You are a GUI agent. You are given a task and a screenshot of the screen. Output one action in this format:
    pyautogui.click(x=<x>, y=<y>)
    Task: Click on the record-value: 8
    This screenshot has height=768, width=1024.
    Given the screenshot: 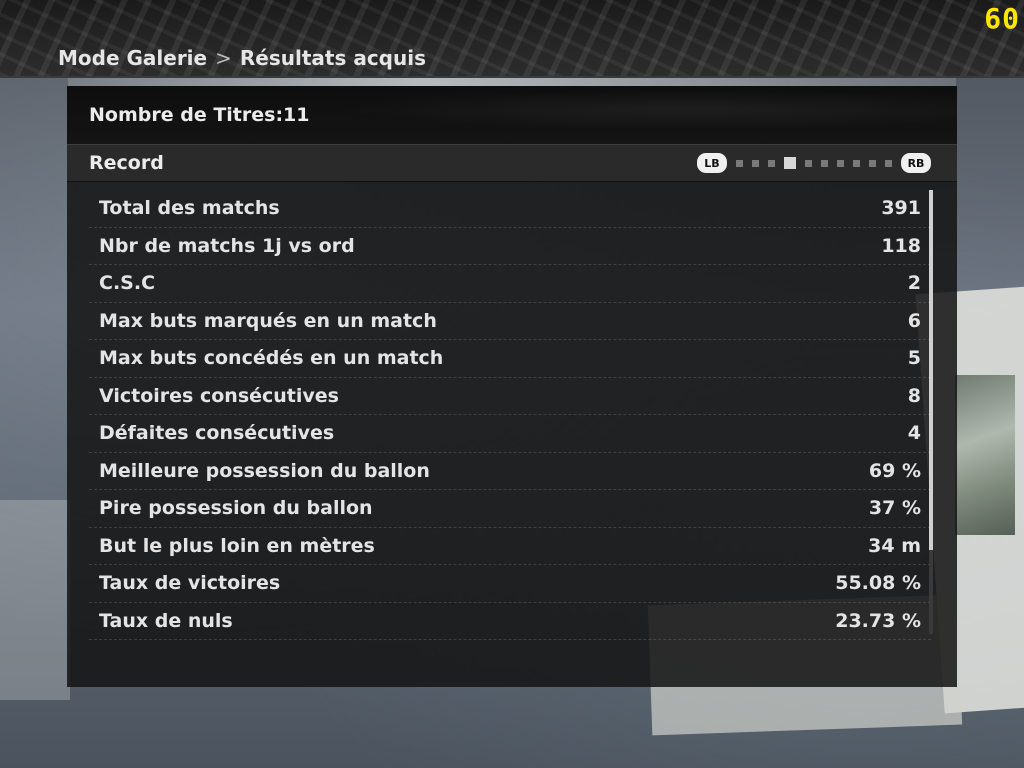 What is the action you would take?
    pyautogui.click(x=914, y=395)
    